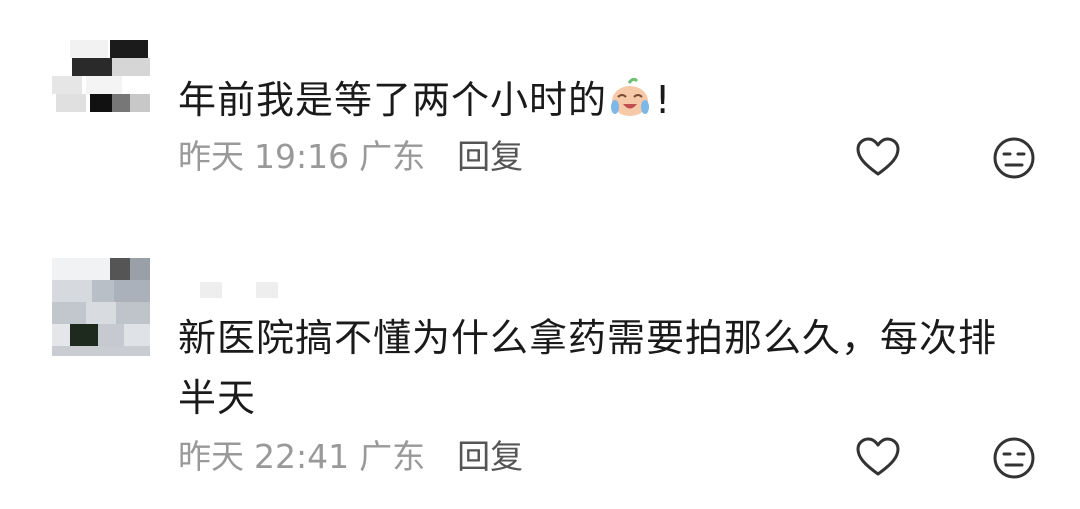  What do you see at coordinates (355, 457) in the screenshot?
I see `comment-meta: 昨天 22:41 广东 回复` at bounding box center [355, 457].